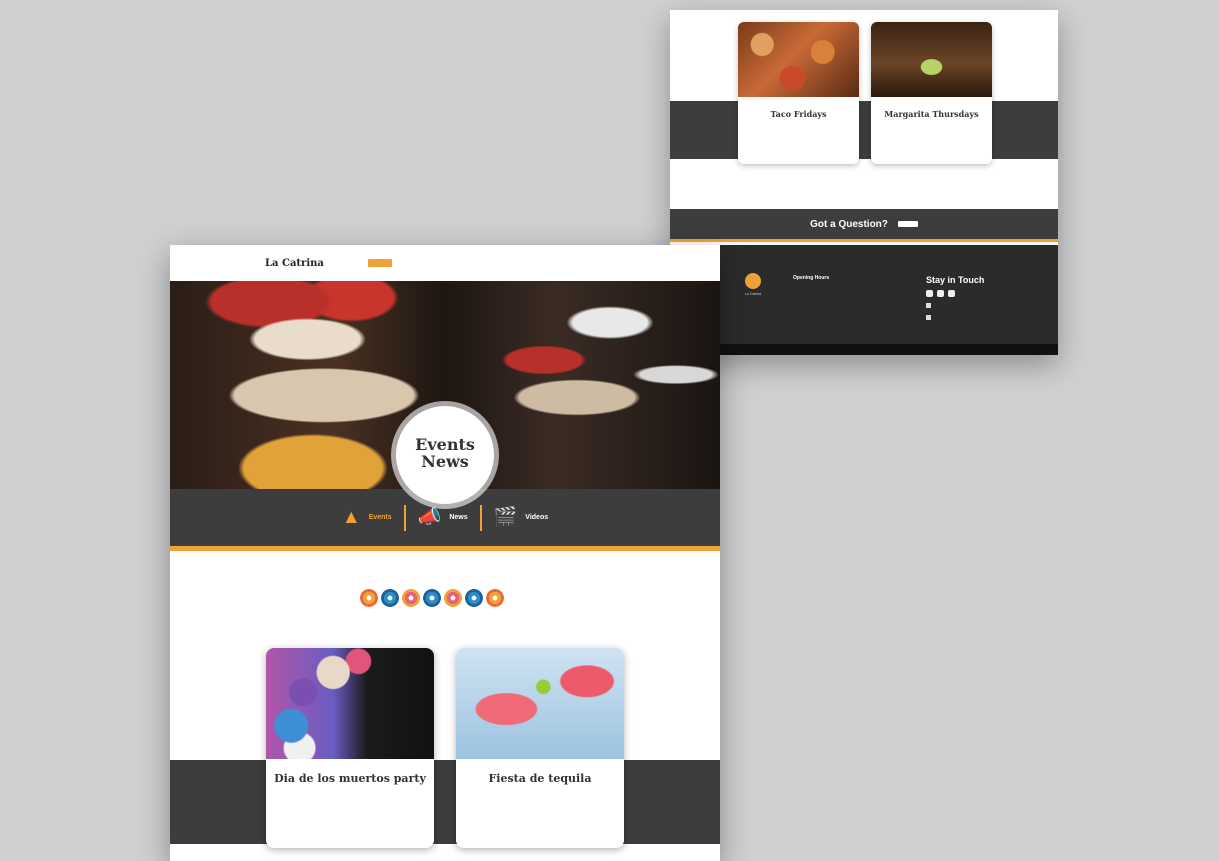 Image resolution: width=1219 pixels, height=861 pixels. I want to click on tab-videos: 🎬 Videos, so click(521, 517).